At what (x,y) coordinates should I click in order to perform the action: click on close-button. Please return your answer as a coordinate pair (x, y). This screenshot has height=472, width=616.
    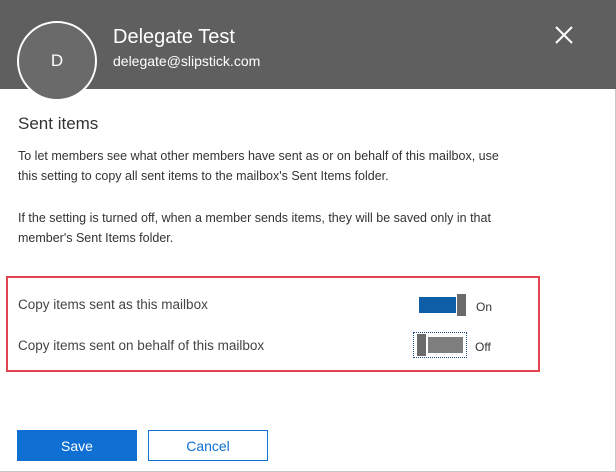
    Looking at the image, I should click on (564, 35).